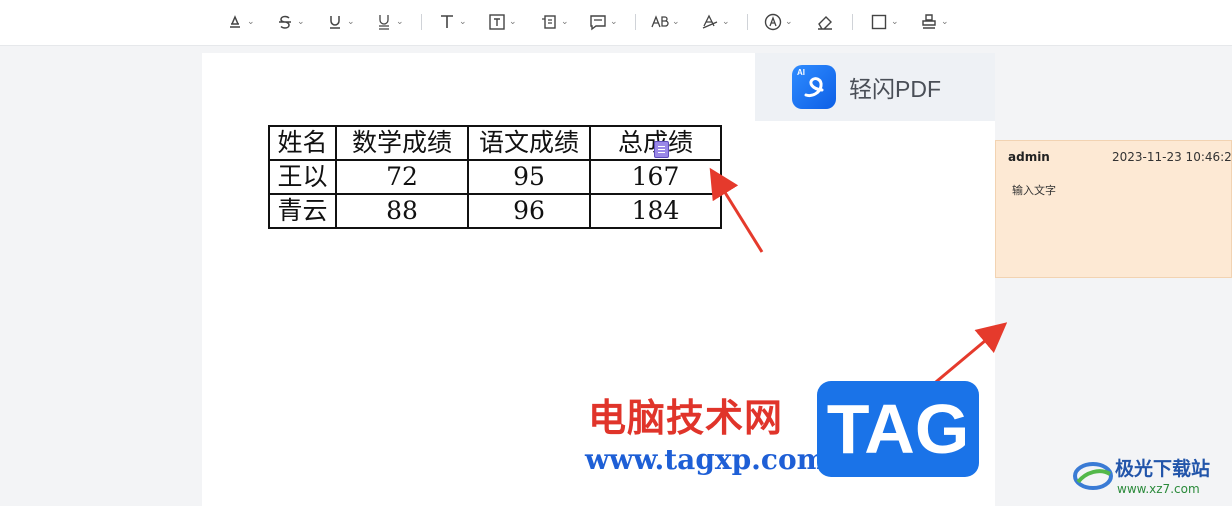 Image resolution: width=1232 pixels, height=506 pixels. What do you see at coordinates (402, 143) in the screenshot?
I see `table-header-cell: 数学成绩` at bounding box center [402, 143].